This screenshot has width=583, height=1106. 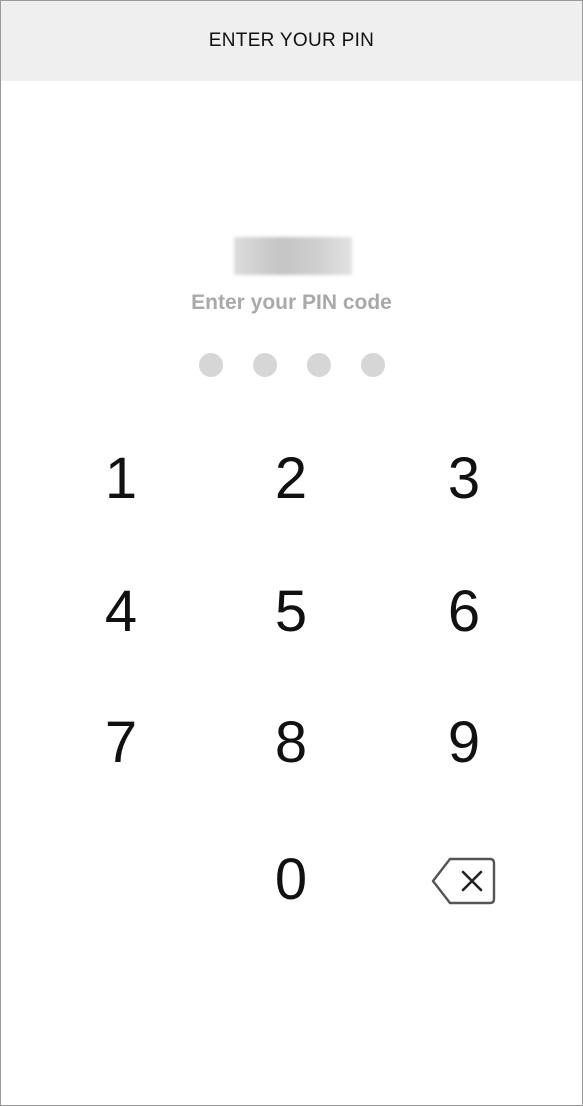 I want to click on backspace-icon, so click(x=463, y=881).